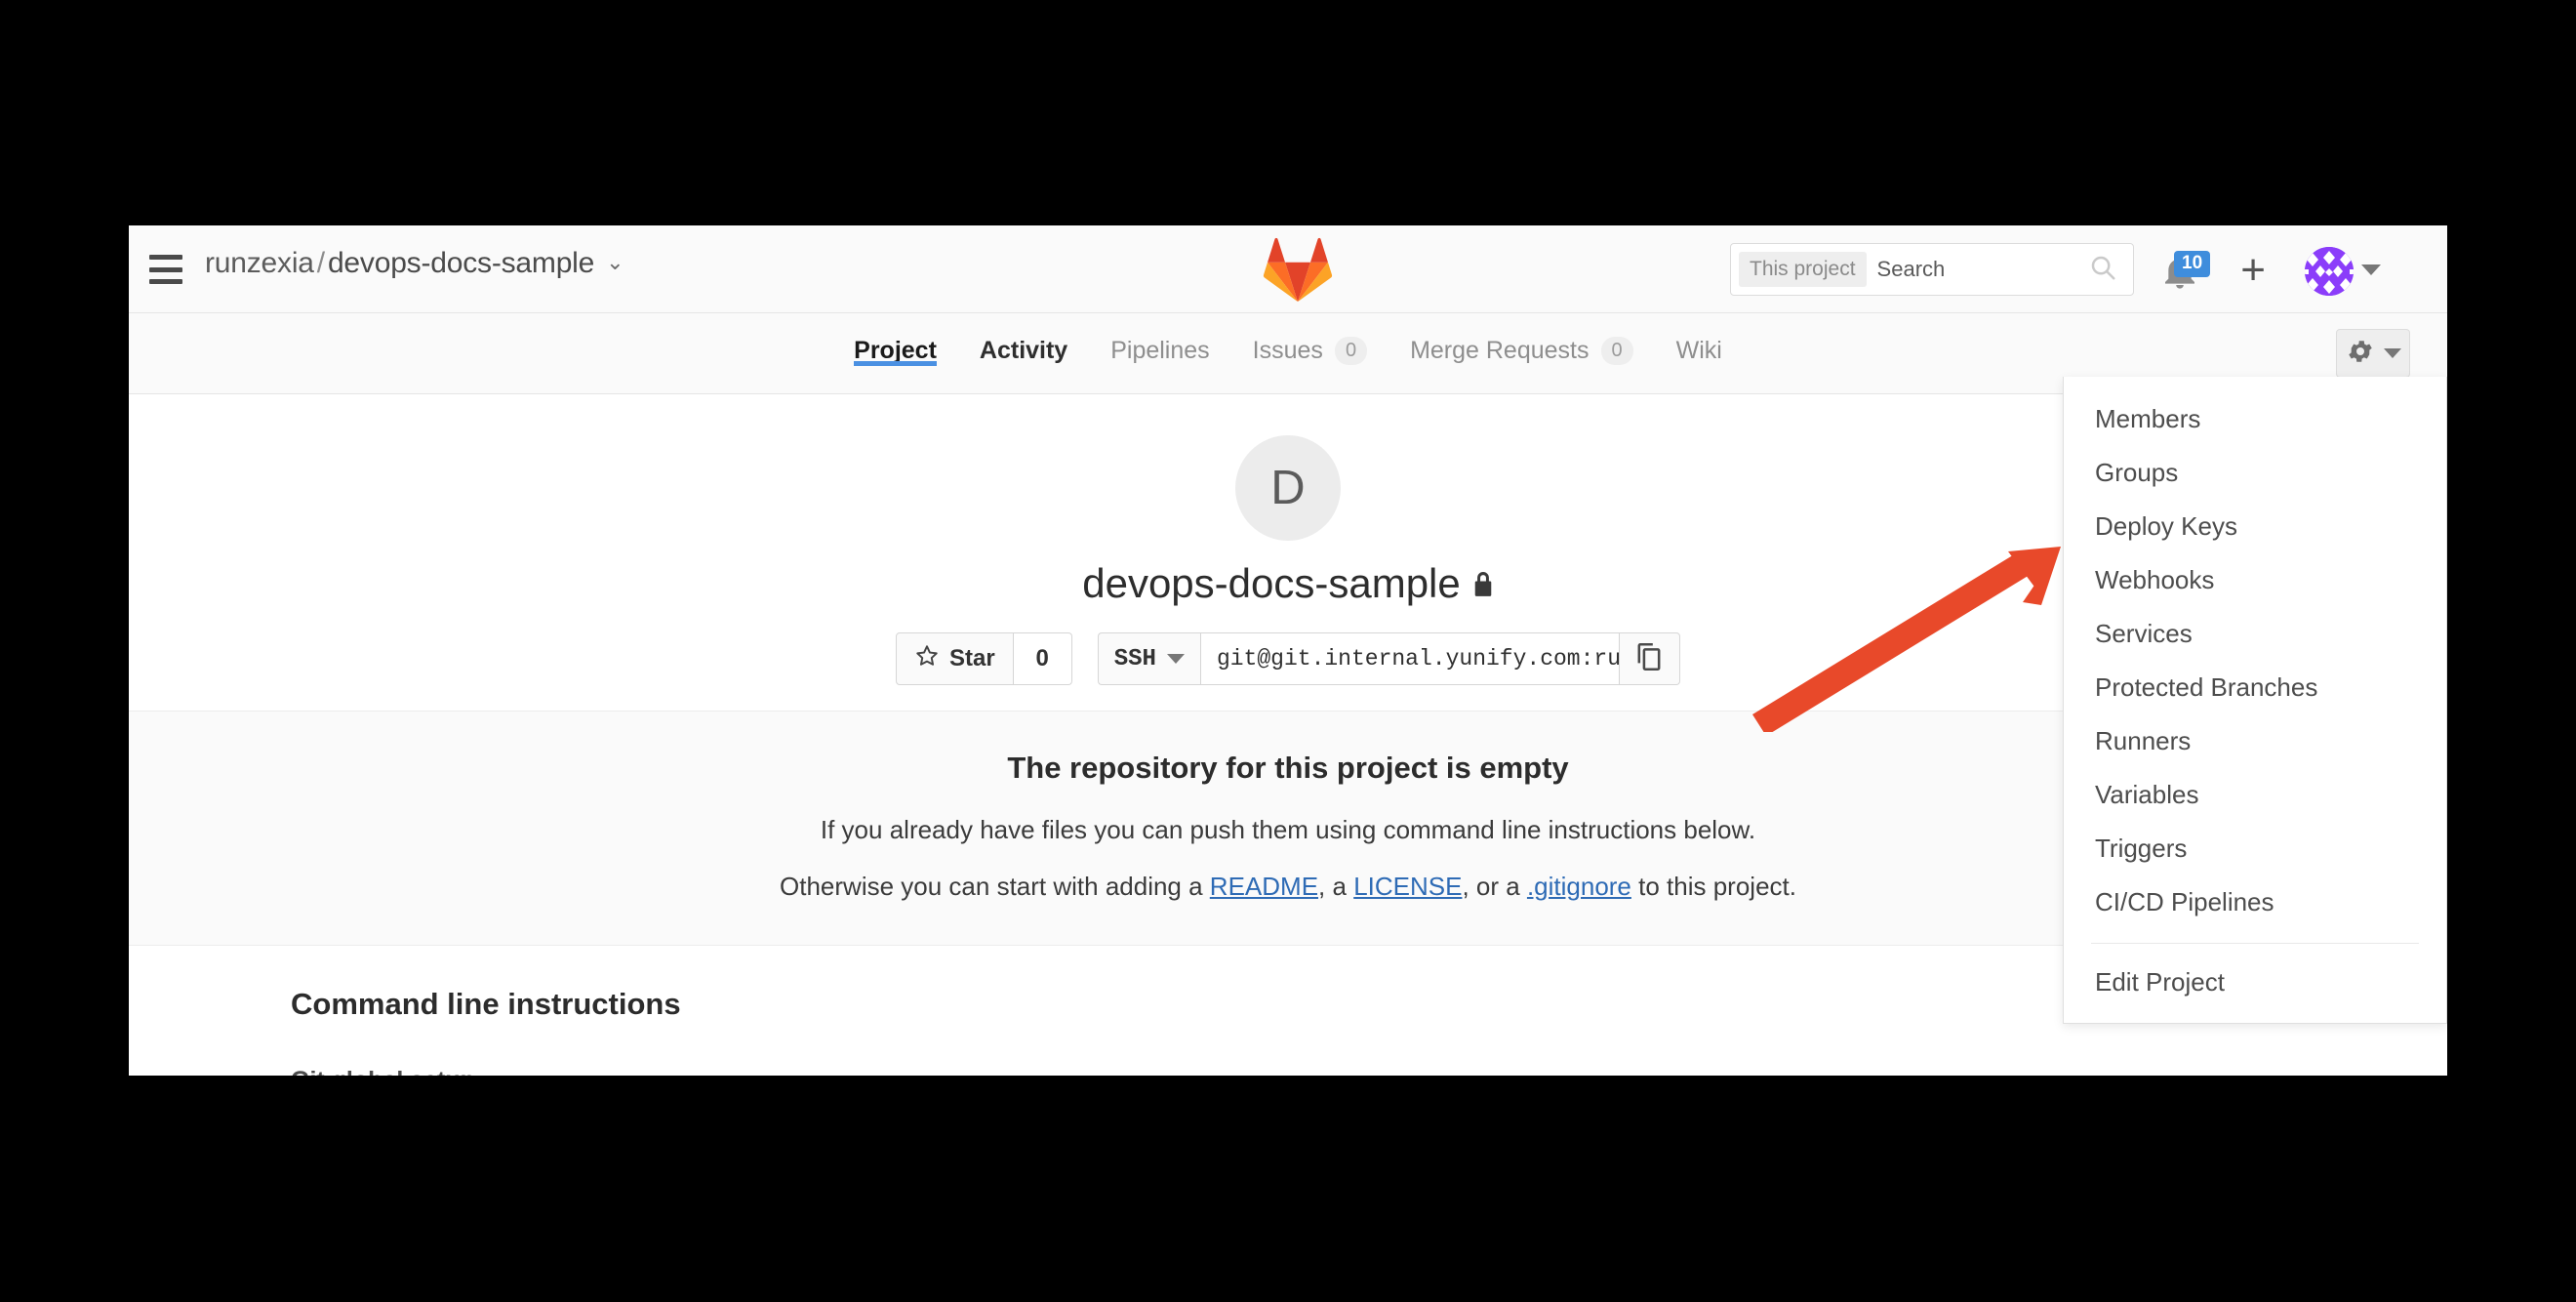 The height and width of the screenshot is (1302, 2576). I want to click on search-box: This project Search, so click(1932, 269).